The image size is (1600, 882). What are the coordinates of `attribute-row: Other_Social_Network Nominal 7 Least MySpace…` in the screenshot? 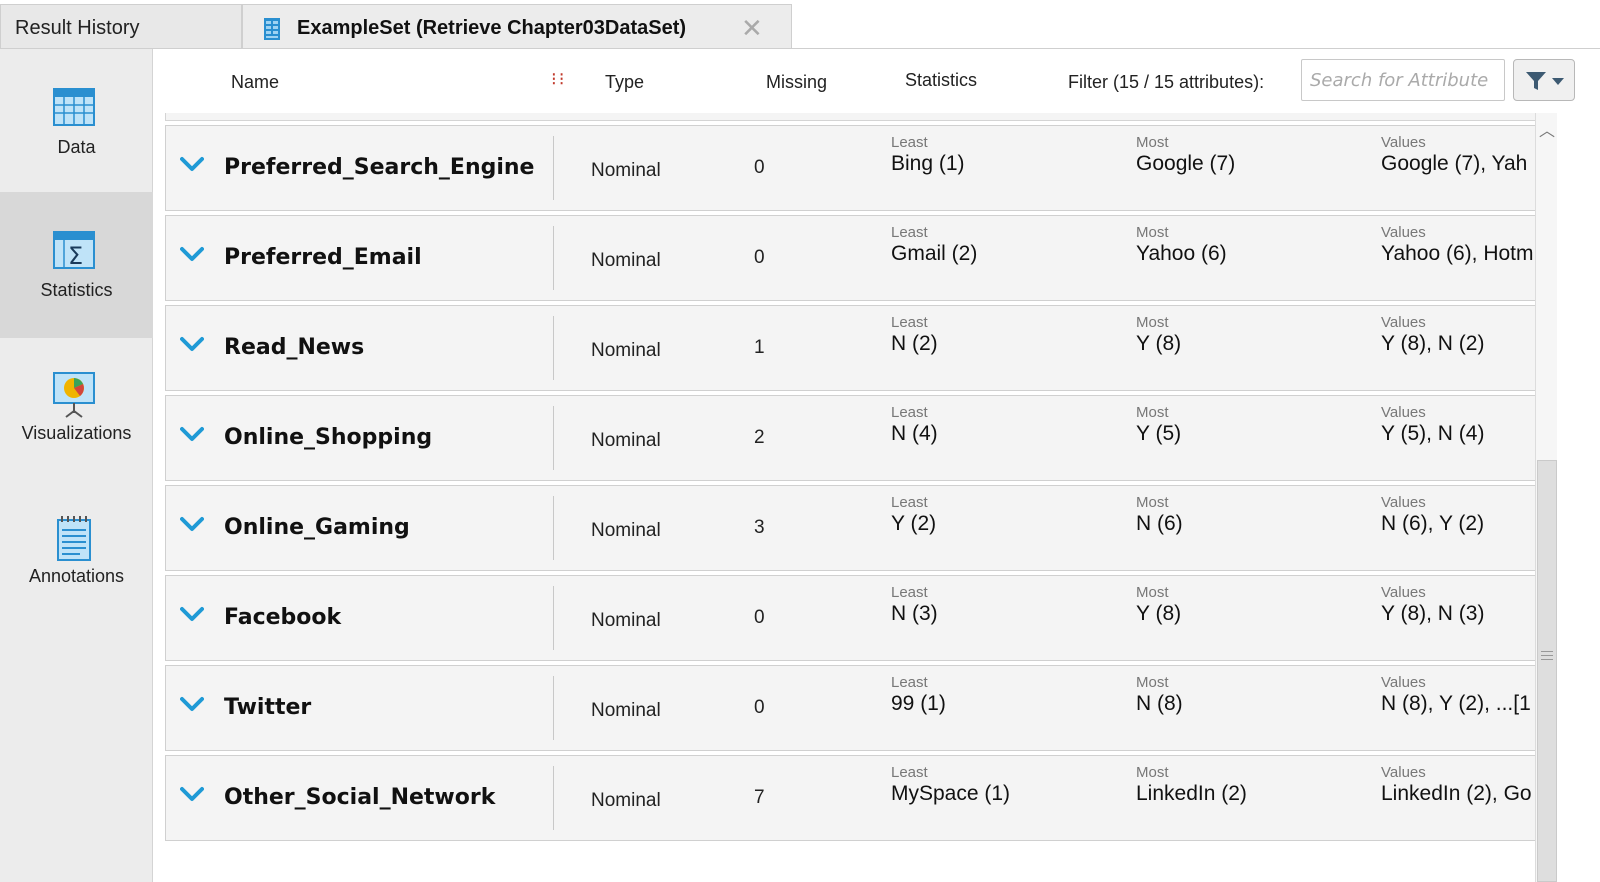 It's located at (857, 798).